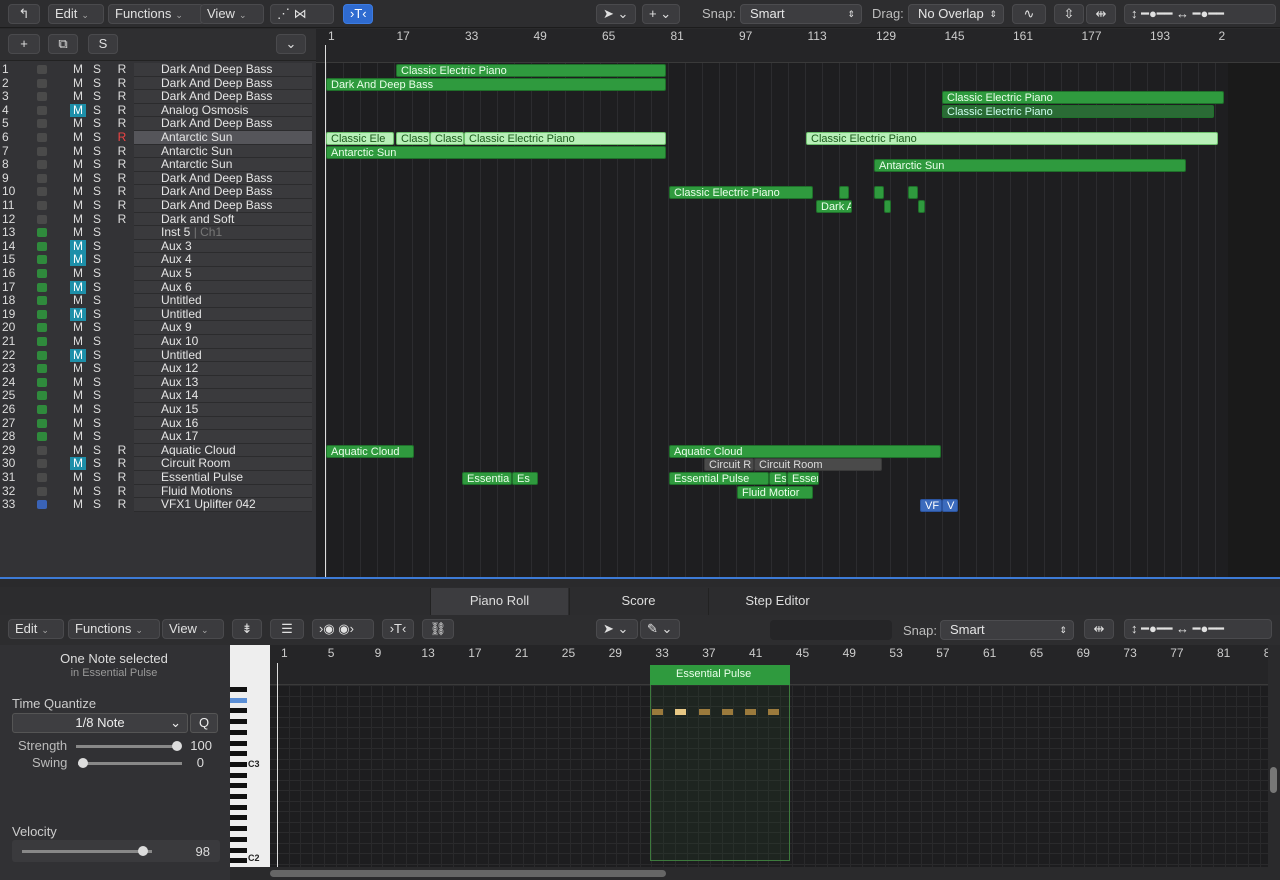 This screenshot has height=880, width=1280. Describe the element at coordinates (87, 851) in the screenshot. I see `velocity-slider` at that location.